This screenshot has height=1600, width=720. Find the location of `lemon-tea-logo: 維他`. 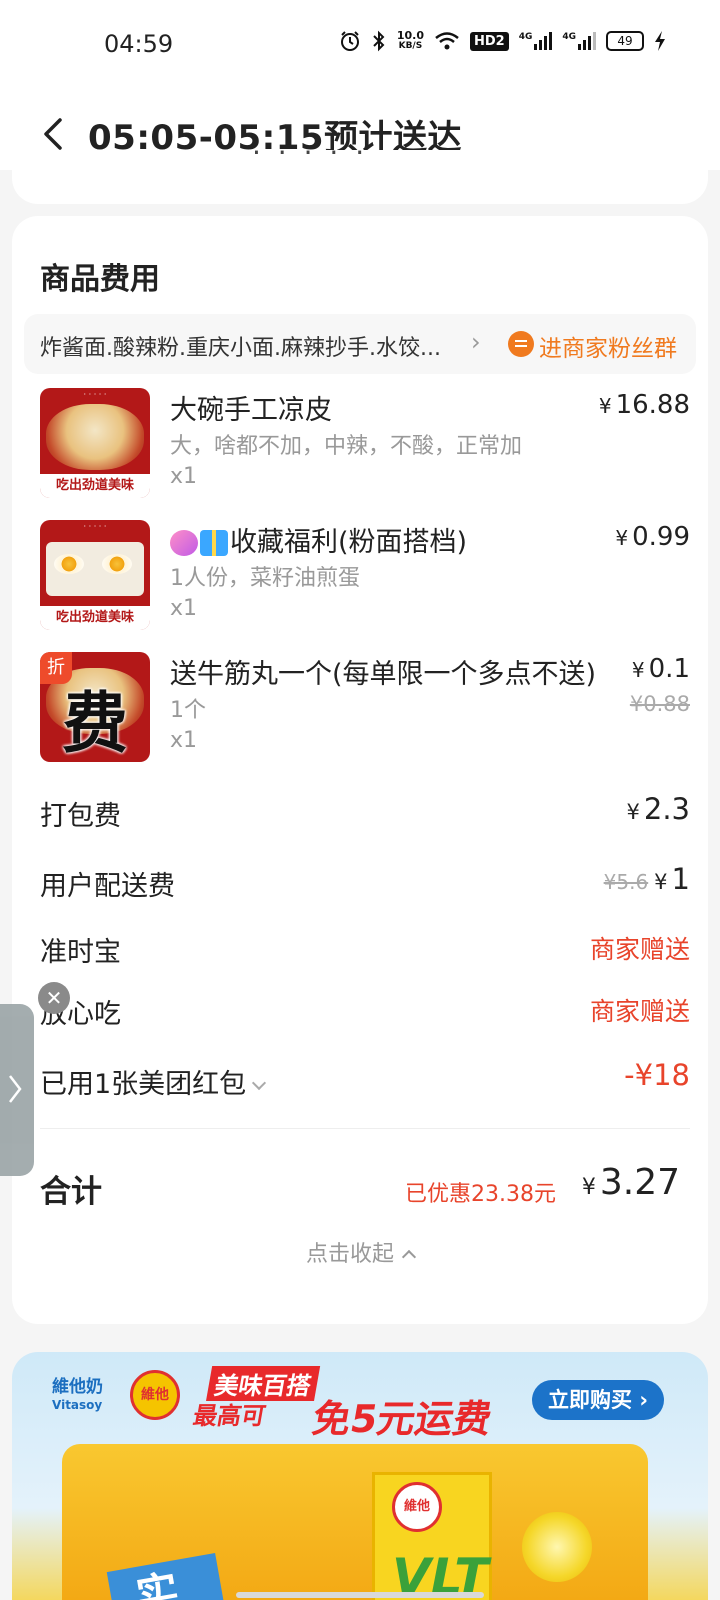

lemon-tea-logo: 維他 is located at coordinates (417, 1507).